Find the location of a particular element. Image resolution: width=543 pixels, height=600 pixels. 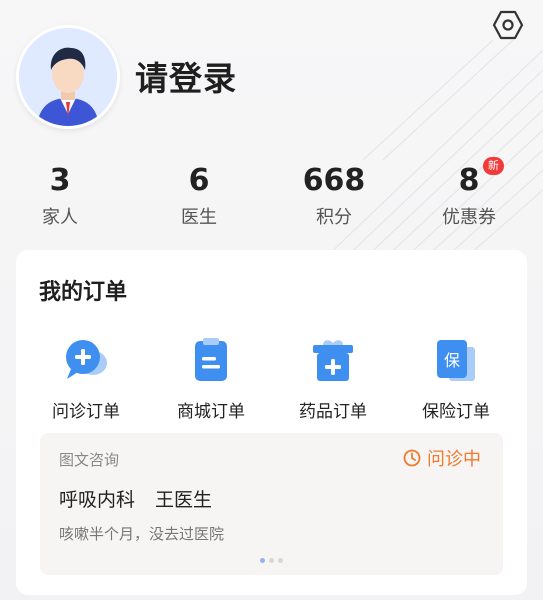

consultation-description: 咳嗽半个月，没去过医院 is located at coordinates (142, 534).